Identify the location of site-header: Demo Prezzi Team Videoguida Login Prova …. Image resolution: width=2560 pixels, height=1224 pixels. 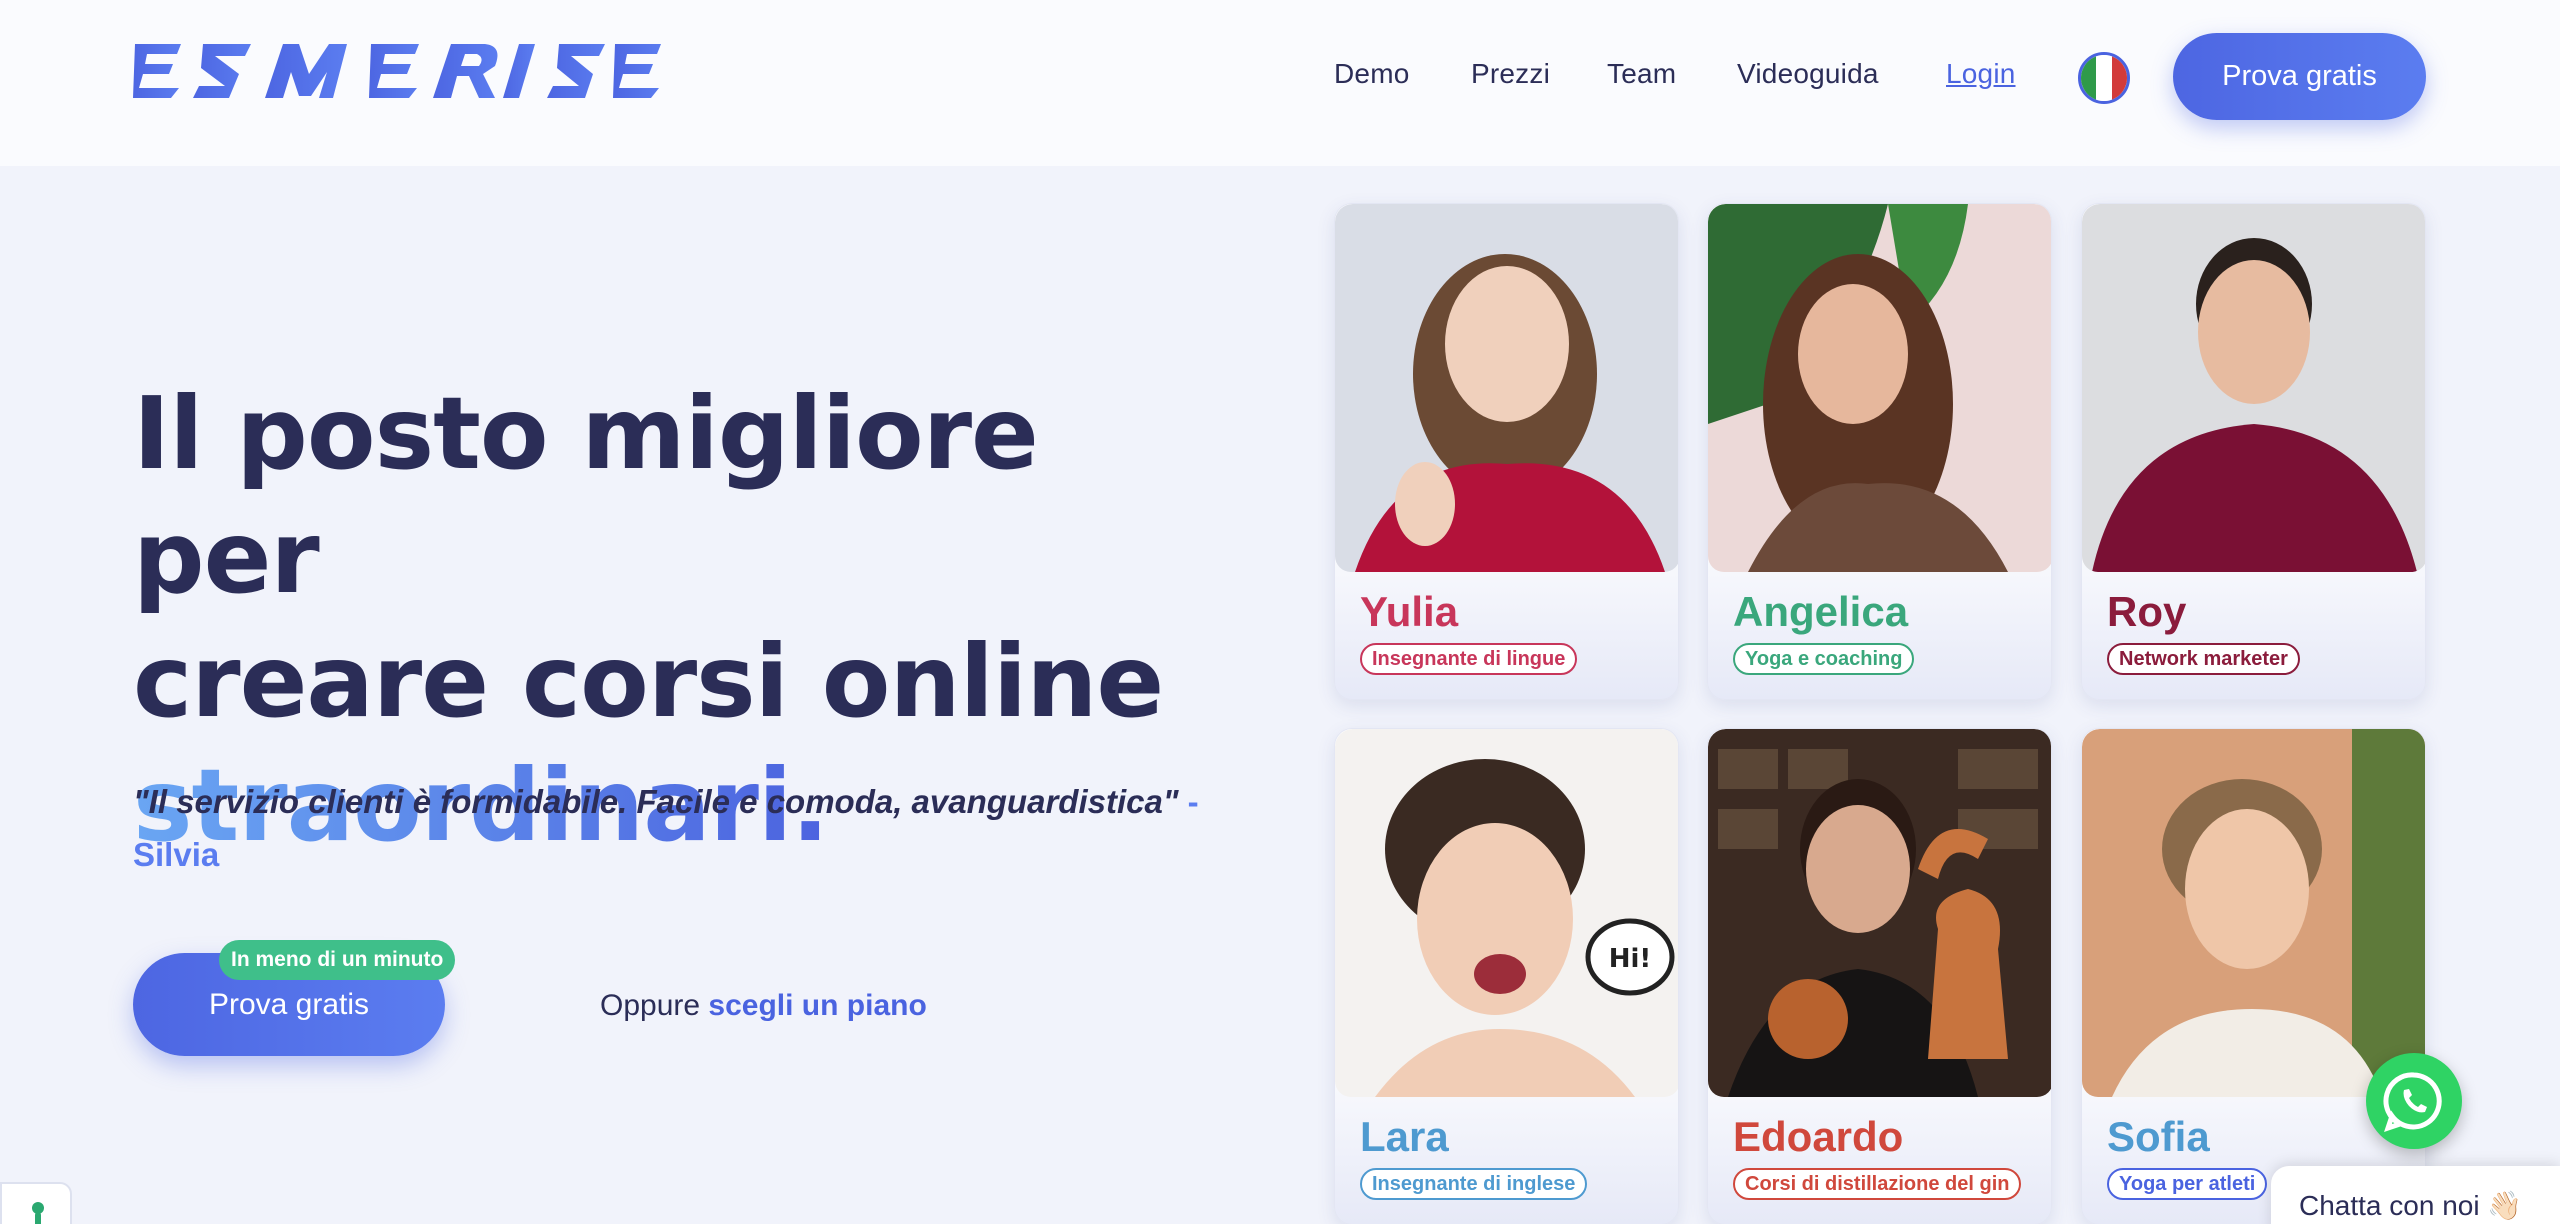
(1280, 83).